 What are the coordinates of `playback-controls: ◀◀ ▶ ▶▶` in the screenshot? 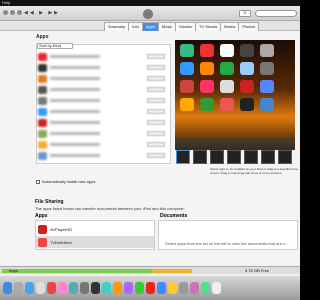 It's located at (42, 13).